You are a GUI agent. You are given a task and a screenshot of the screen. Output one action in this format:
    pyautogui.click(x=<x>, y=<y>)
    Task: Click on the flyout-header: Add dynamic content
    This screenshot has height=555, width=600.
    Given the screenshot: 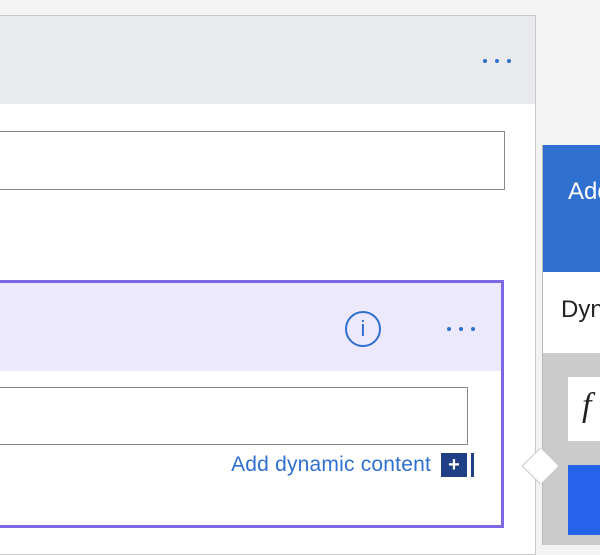 What is the action you would take?
    pyautogui.click(x=571, y=208)
    